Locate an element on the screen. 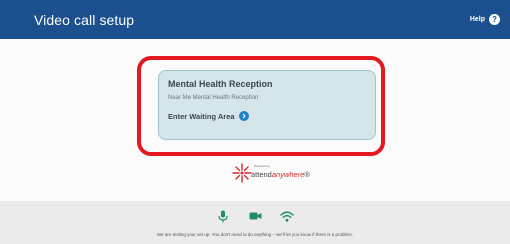 The height and width of the screenshot is (244, 510). clinic-title: Mental Health Reception is located at coordinates (220, 84).